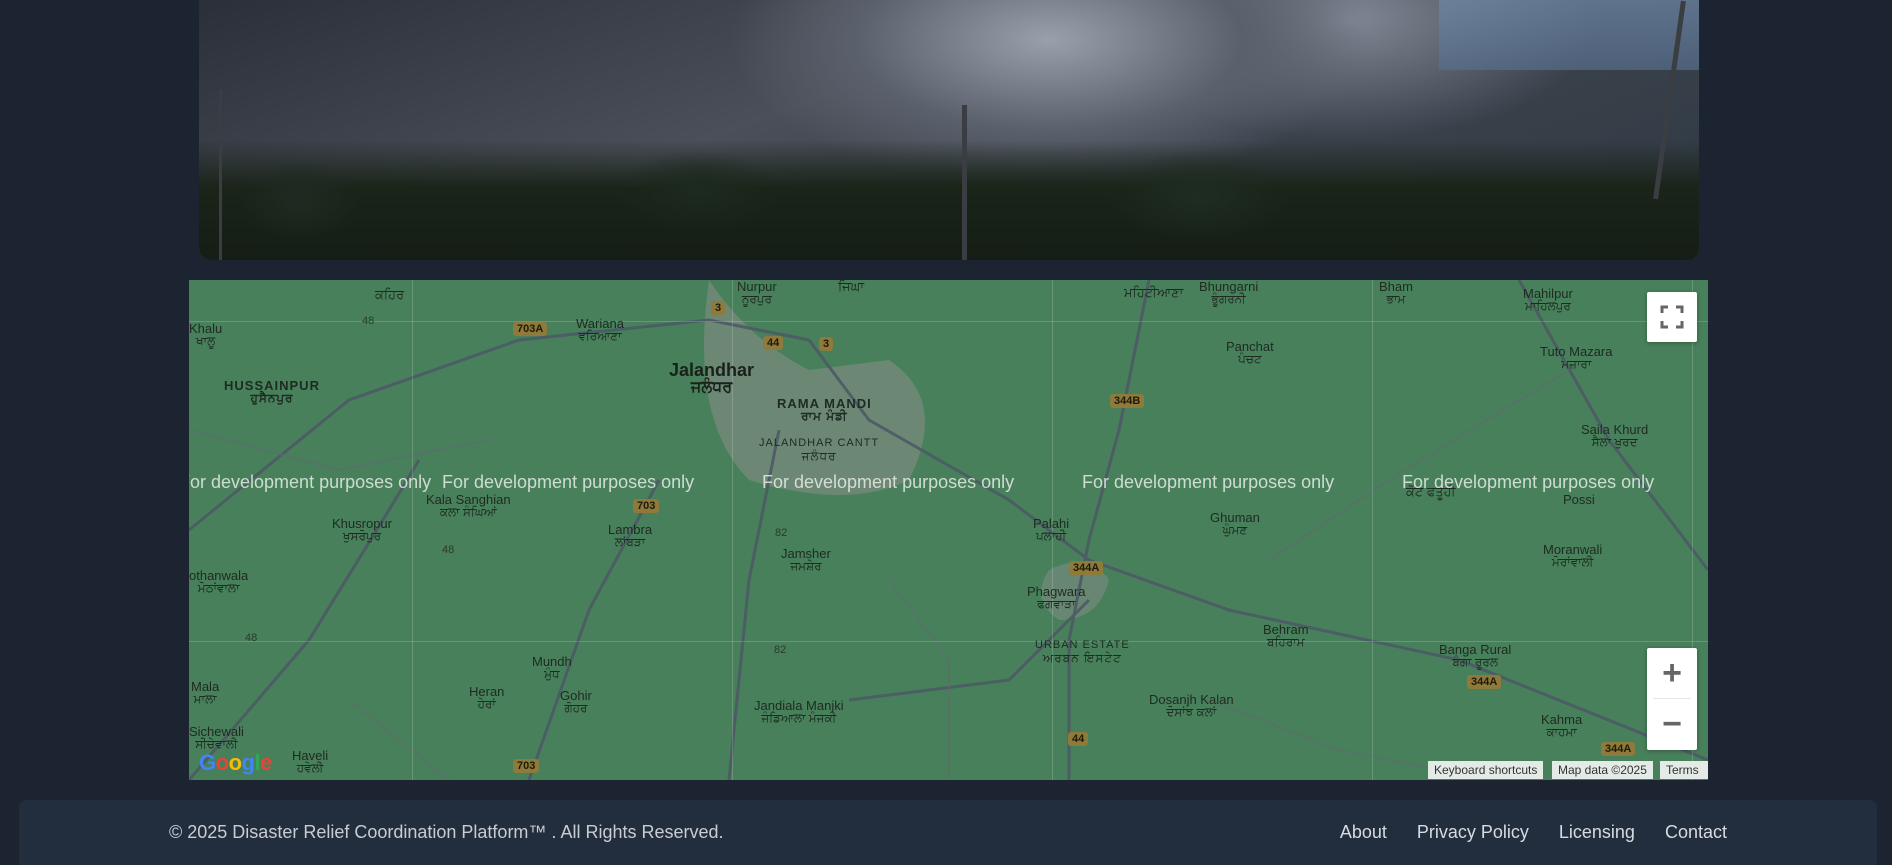 The image size is (1892, 865). What do you see at coordinates (205, 692) in the screenshot?
I see `place-label: Mala ਮਾਲਾ` at bounding box center [205, 692].